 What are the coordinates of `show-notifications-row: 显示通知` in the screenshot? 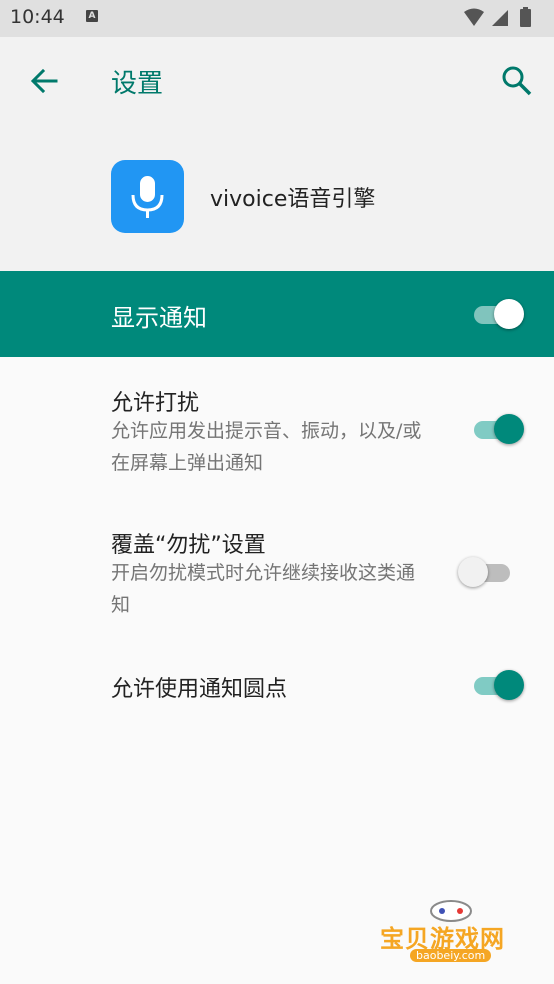 It's located at (277, 314).